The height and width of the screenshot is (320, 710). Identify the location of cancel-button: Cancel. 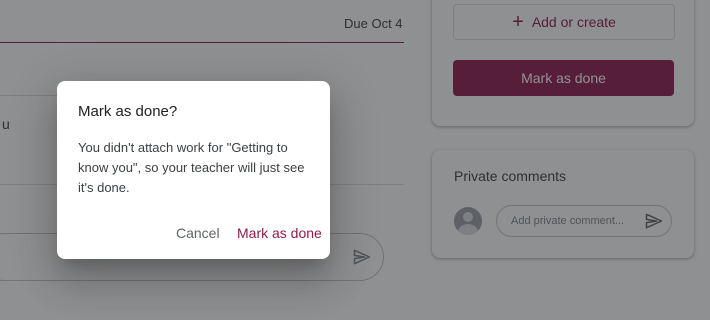
(198, 233).